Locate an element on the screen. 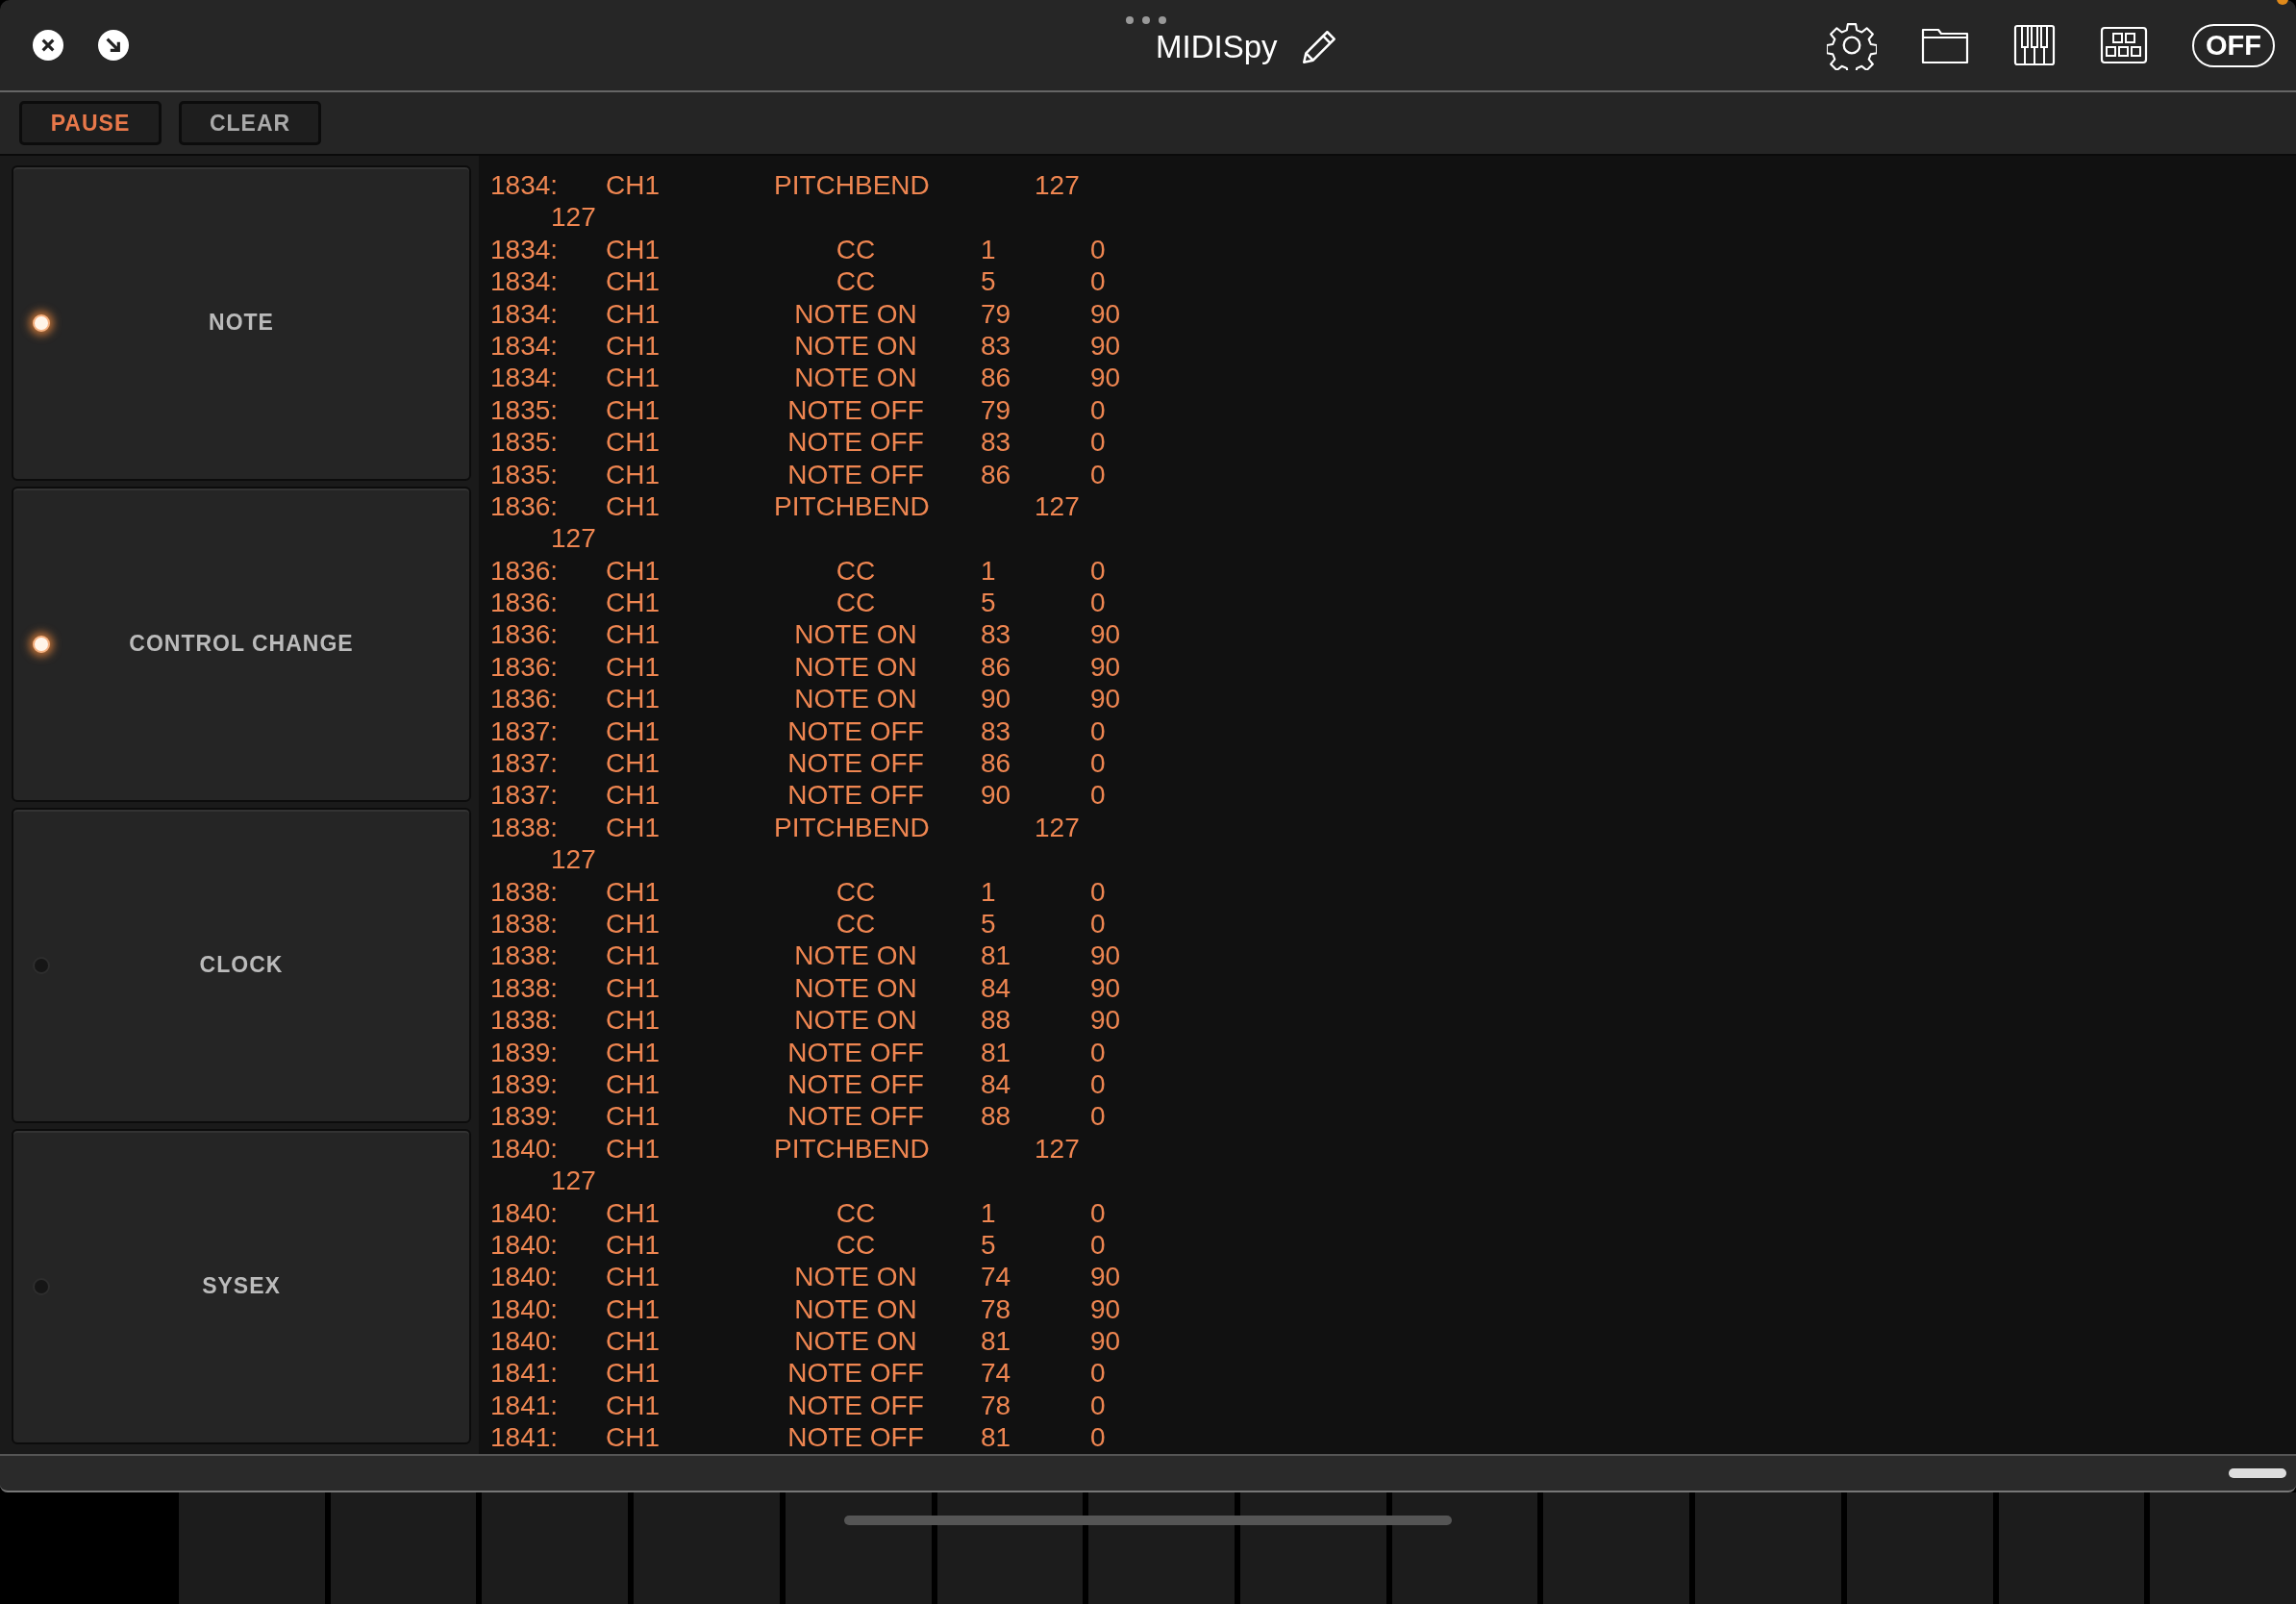 This screenshot has width=2296, height=1604. filter-pad: SYSEX is located at coordinates (241, 1286).